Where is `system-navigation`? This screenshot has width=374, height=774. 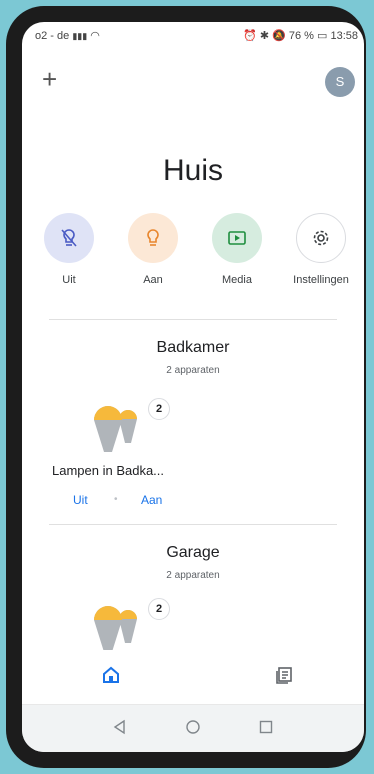 system-navigation is located at coordinates (193, 728).